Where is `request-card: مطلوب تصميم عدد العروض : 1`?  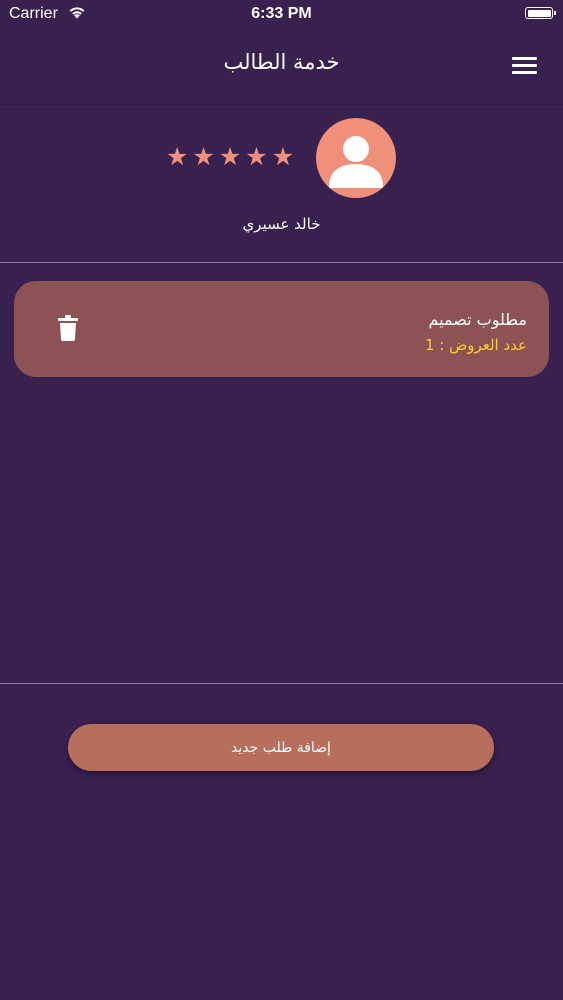 request-card: مطلوب تصميم عدد العروض : 1 is located at coordinates (281, 329).